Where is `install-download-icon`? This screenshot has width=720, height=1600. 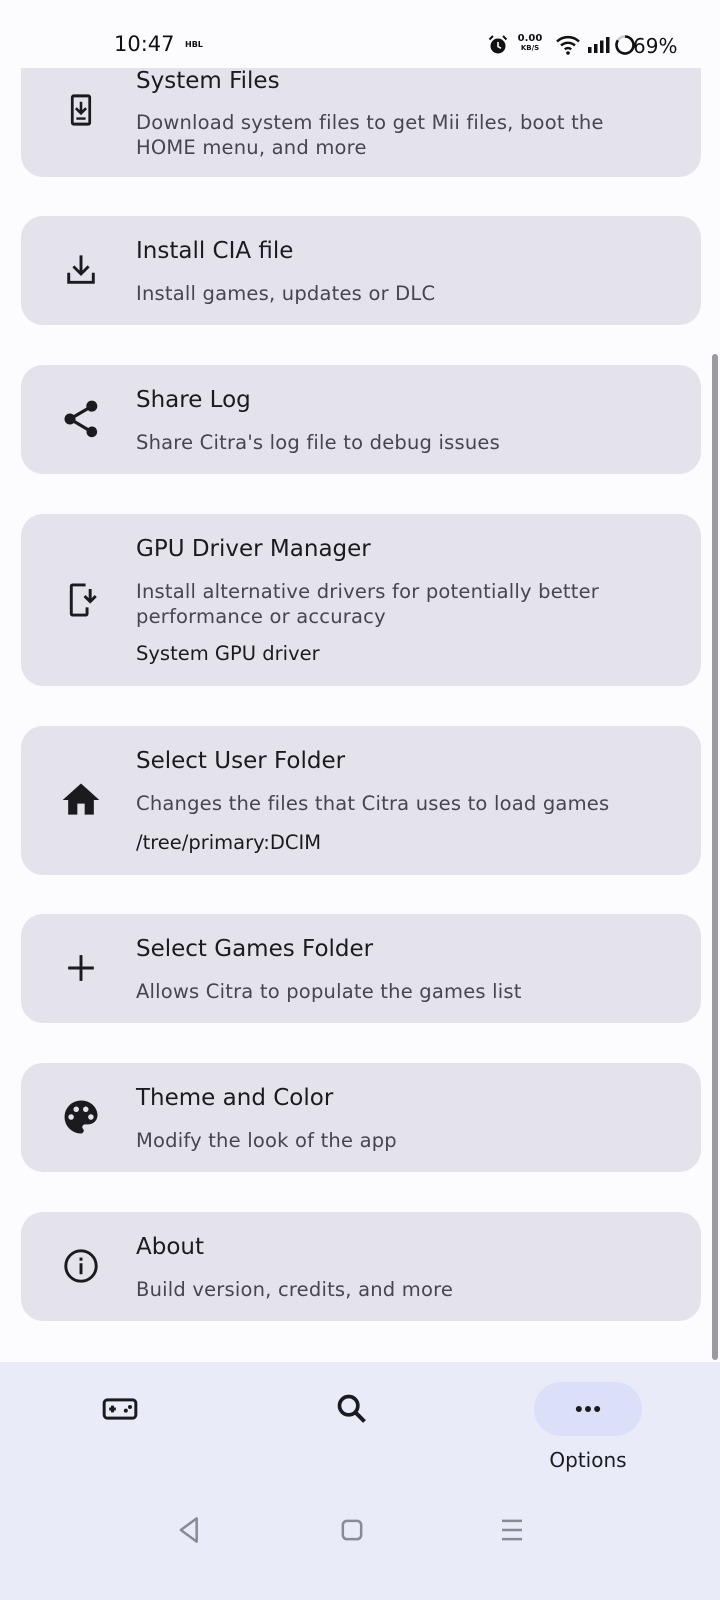
install-download-icon is located at coordinates (81, 270).